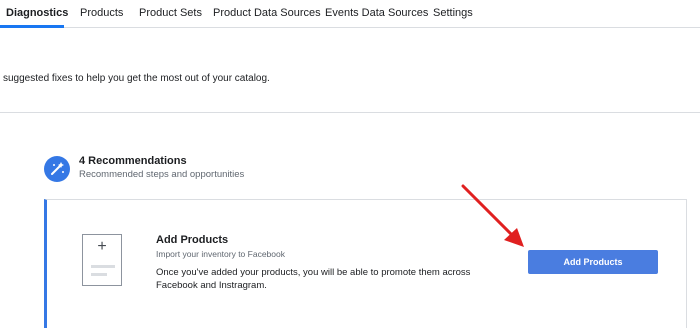  What do you see at coordinates (102, 246) in the screenshot?
I see `plus-icon: +` at bounding box center [102, 246].